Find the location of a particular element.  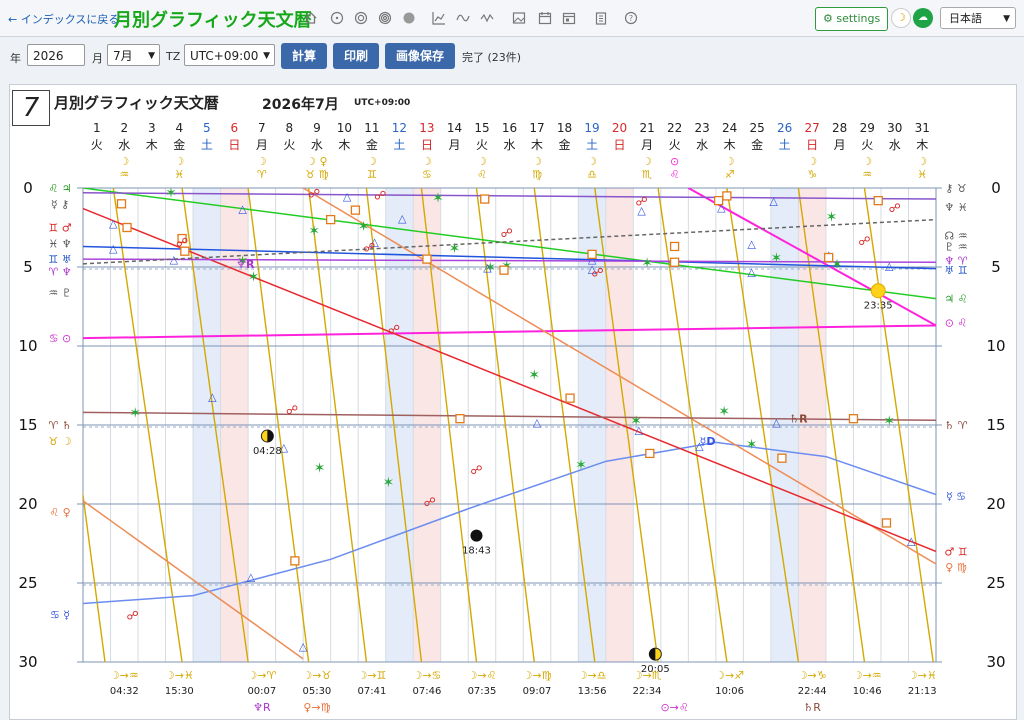

y-tick-left: 5 is located at coordinates (28, 267).